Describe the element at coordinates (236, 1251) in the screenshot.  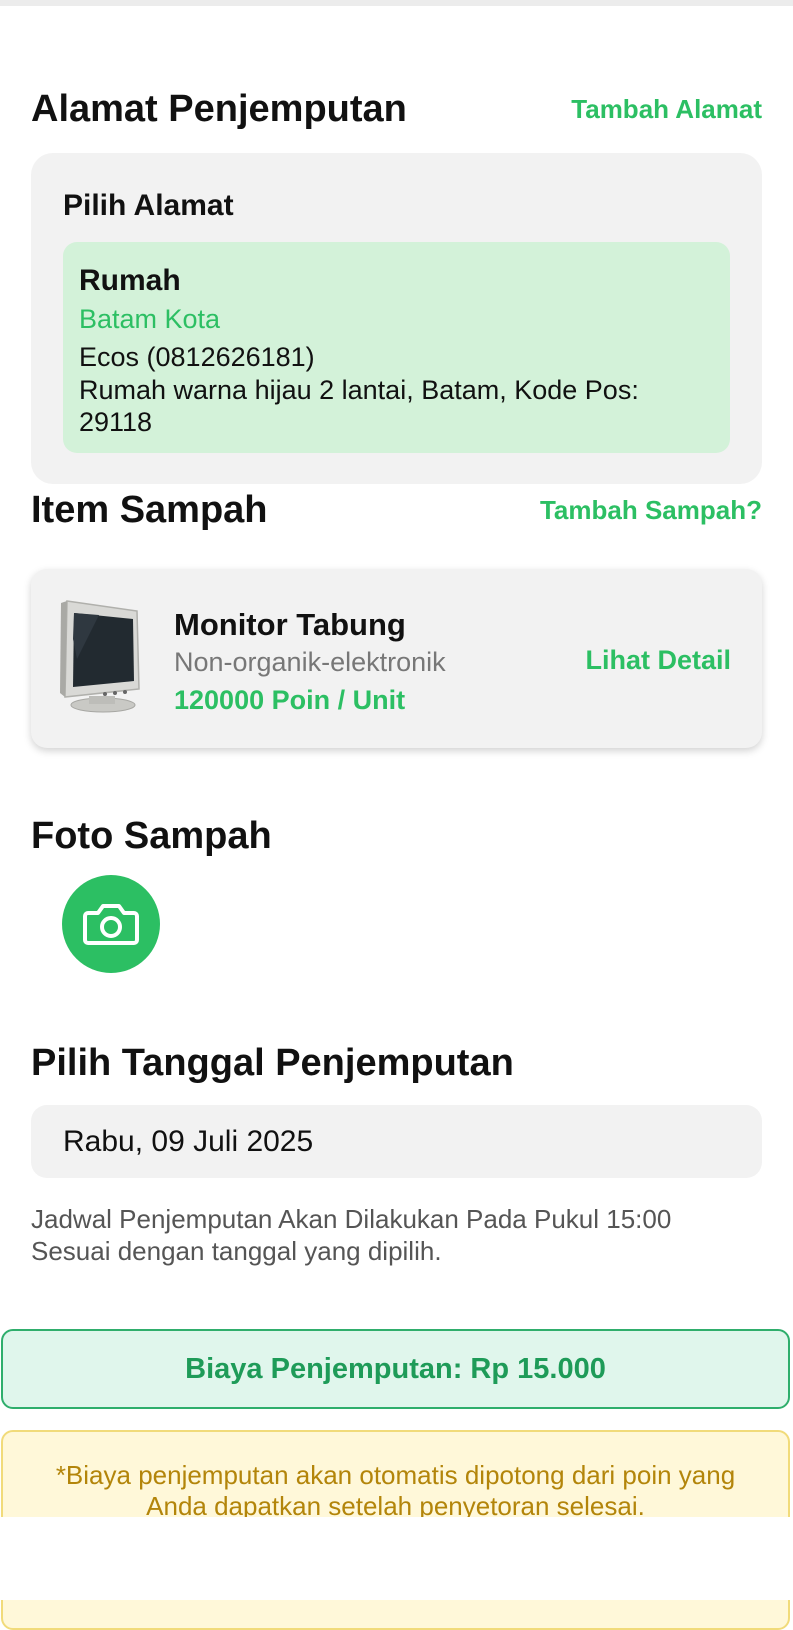
I see `schedule-note-line2: Sesuai dengan tanggal yang dipilih.` at that location.